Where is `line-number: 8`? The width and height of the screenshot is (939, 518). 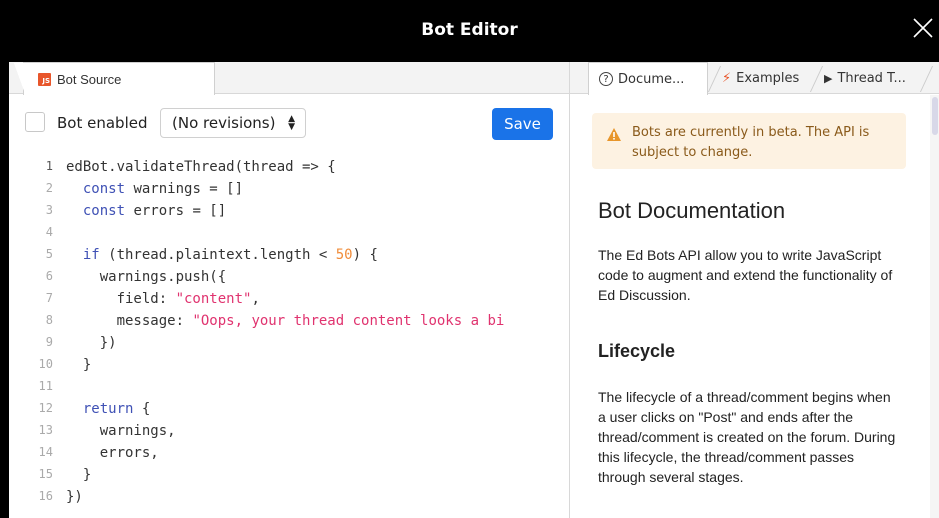 line-number: 8 is located at coordinates (49, 320).